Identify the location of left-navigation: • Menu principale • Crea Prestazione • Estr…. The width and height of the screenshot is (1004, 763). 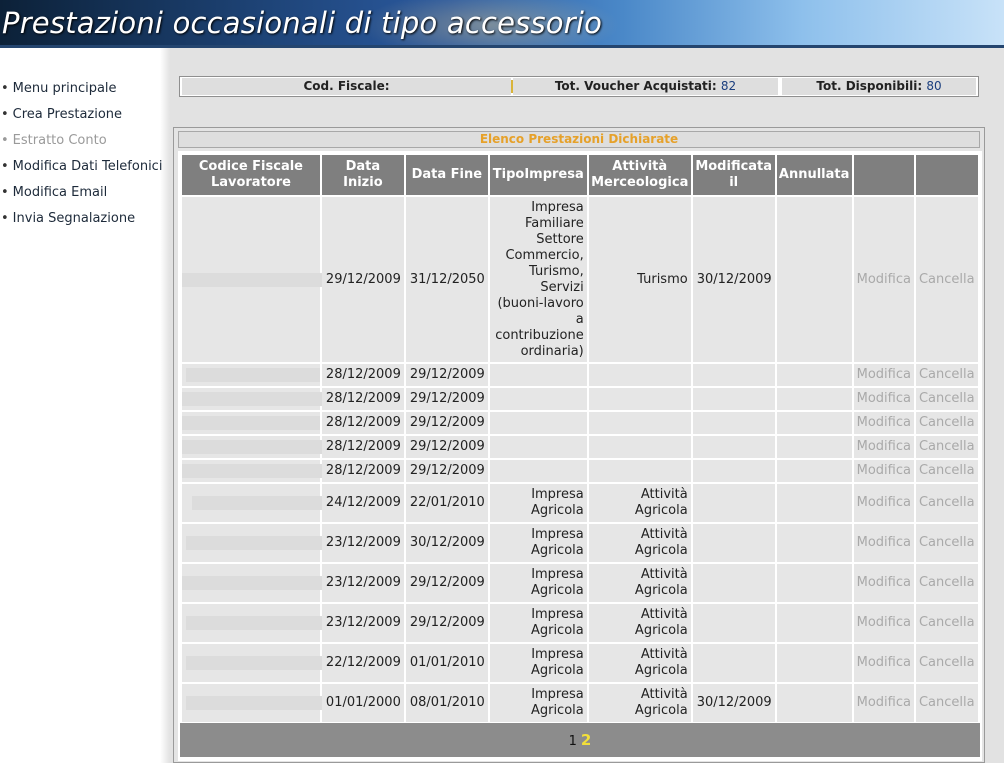
(85, 158).